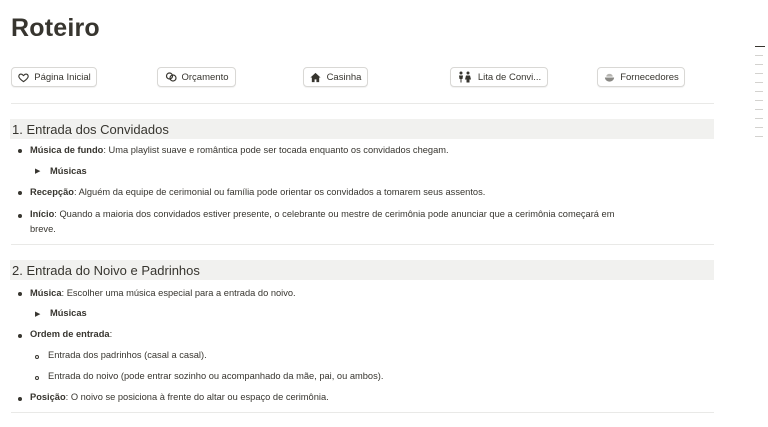  Describe the element at coordinates (362, 129) in the screenshot. I see `section-heading: 1. Entrada dos Convidados` at that location.